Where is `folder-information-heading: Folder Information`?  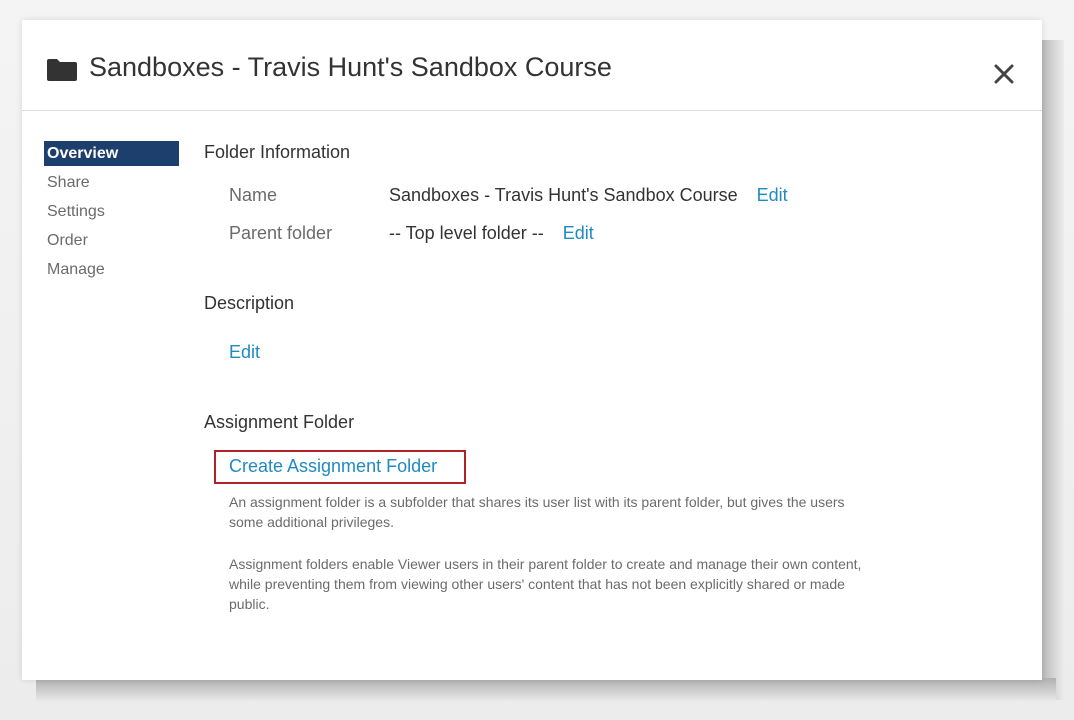
folder-information-heading: Folder Information is located at coordinates (277, 152).